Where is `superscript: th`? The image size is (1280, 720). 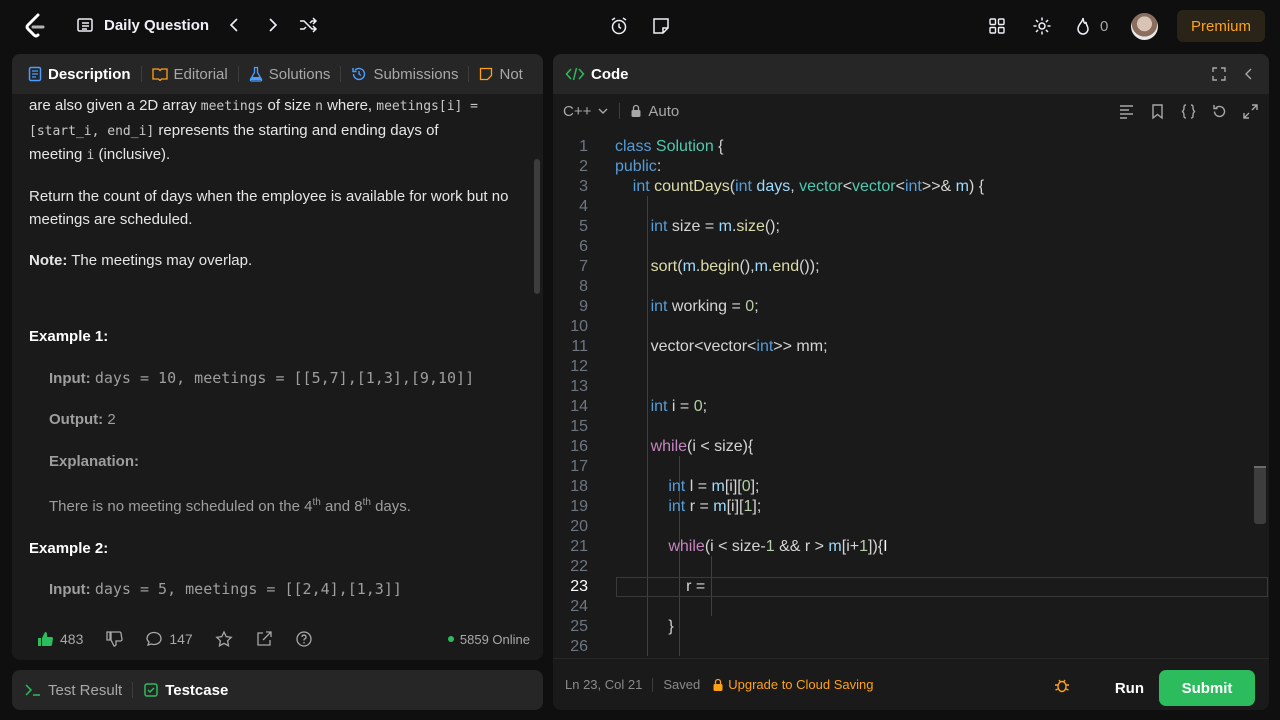 superscript: th is located at coordinates (316, 502).